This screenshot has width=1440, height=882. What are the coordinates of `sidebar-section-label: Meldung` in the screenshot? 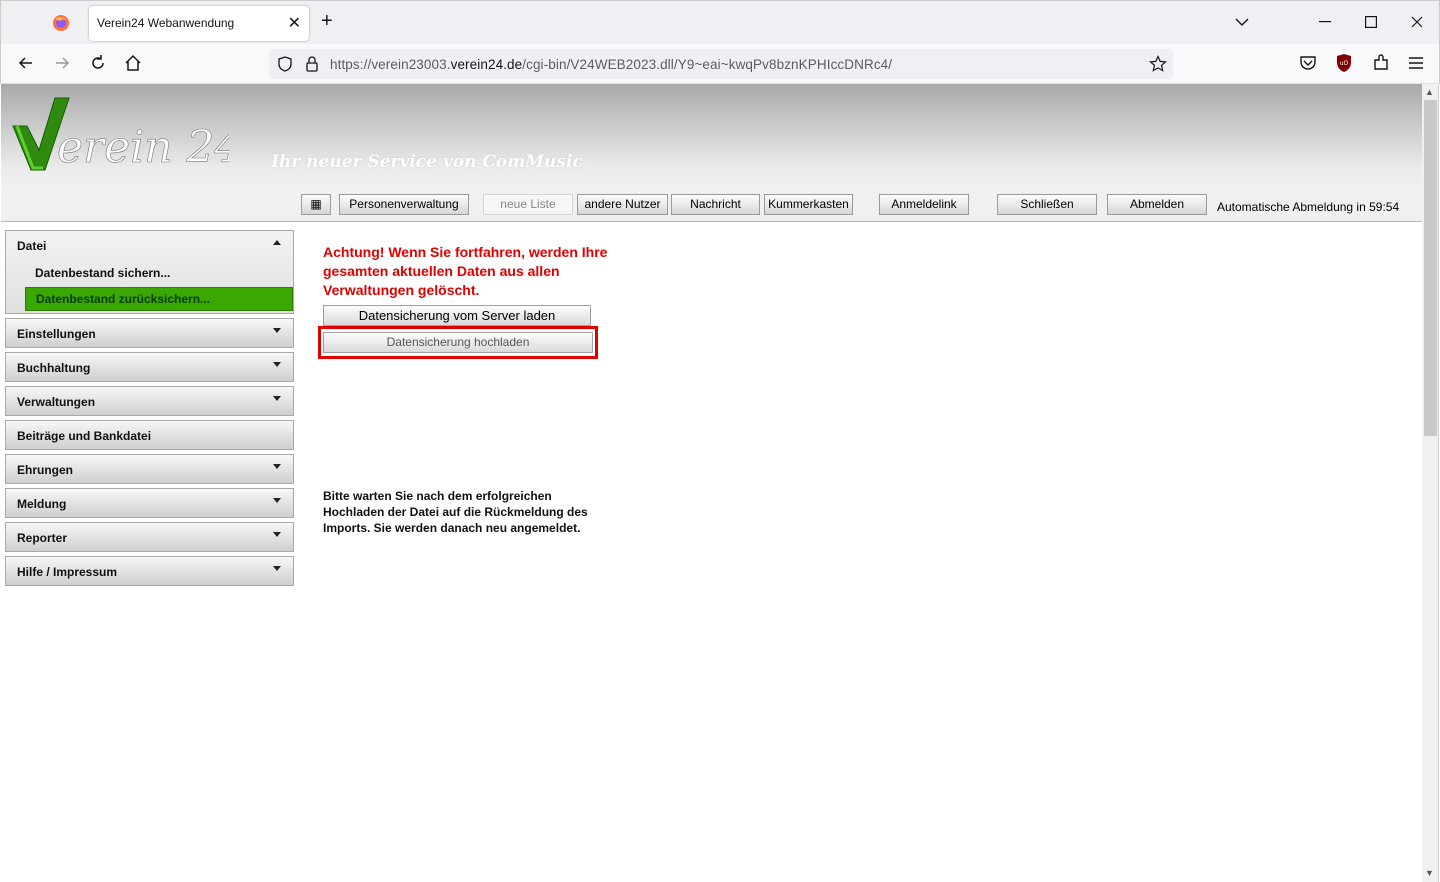 It's located at (42, 504).